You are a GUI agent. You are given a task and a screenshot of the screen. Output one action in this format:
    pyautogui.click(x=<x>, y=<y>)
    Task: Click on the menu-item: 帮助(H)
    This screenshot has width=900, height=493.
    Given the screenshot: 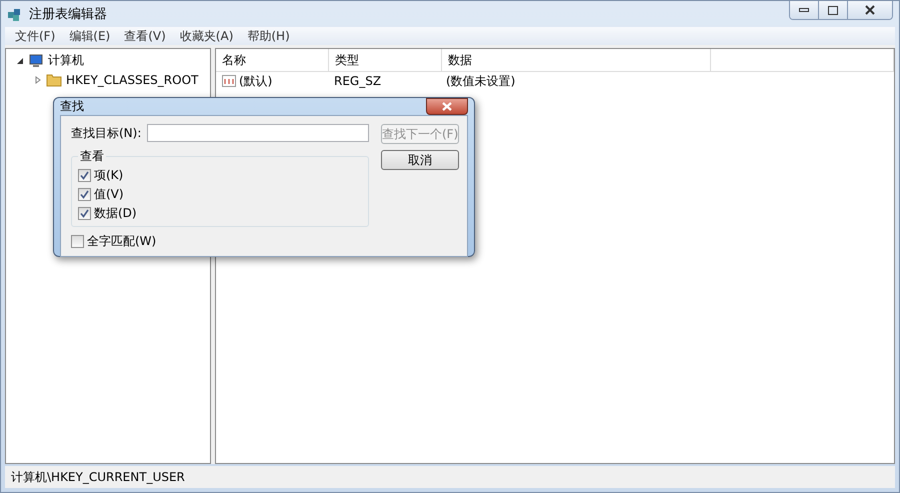 What is the action you would take?
    pyautogui.click(x=268, y=36)
    